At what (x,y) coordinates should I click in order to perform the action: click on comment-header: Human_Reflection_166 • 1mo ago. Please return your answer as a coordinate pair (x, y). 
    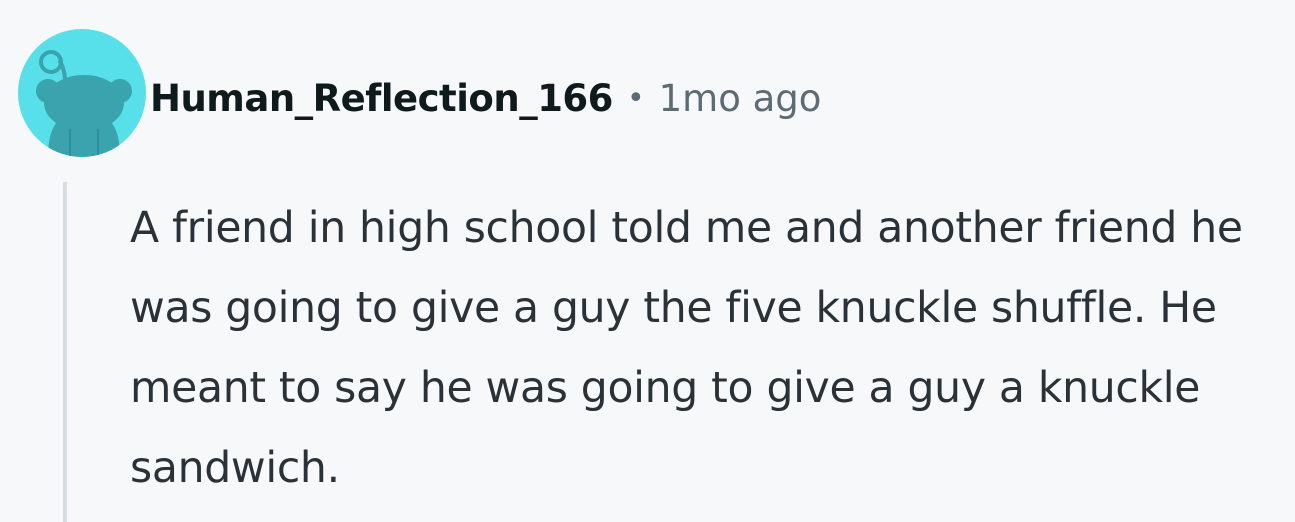
    Looking at the image, I should click on (485, 98).